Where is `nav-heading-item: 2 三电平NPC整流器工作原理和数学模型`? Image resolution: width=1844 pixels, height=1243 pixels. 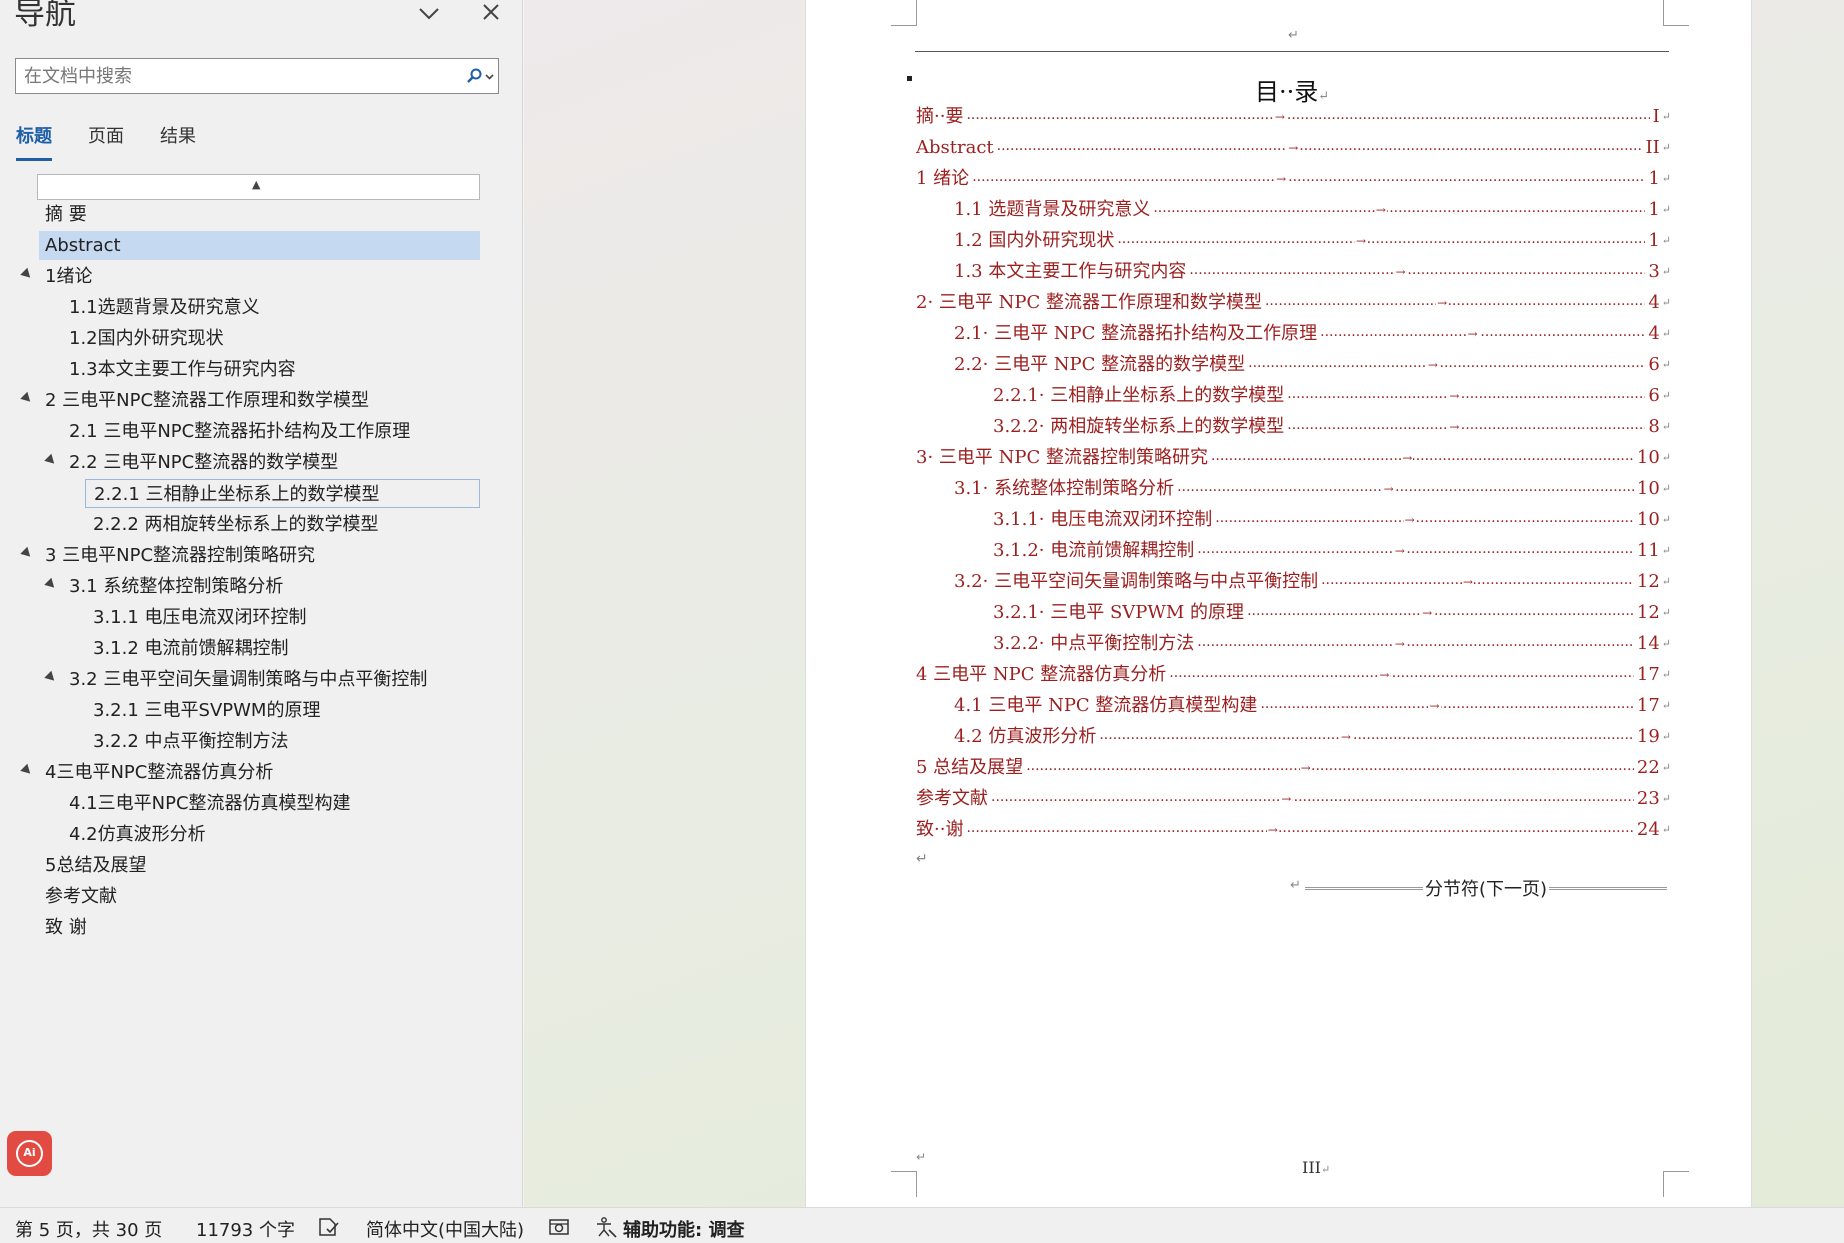 nav-heading-item: 2 三电平NPC整流器工作原理和数学模型 is located at coordinates (207, 400).